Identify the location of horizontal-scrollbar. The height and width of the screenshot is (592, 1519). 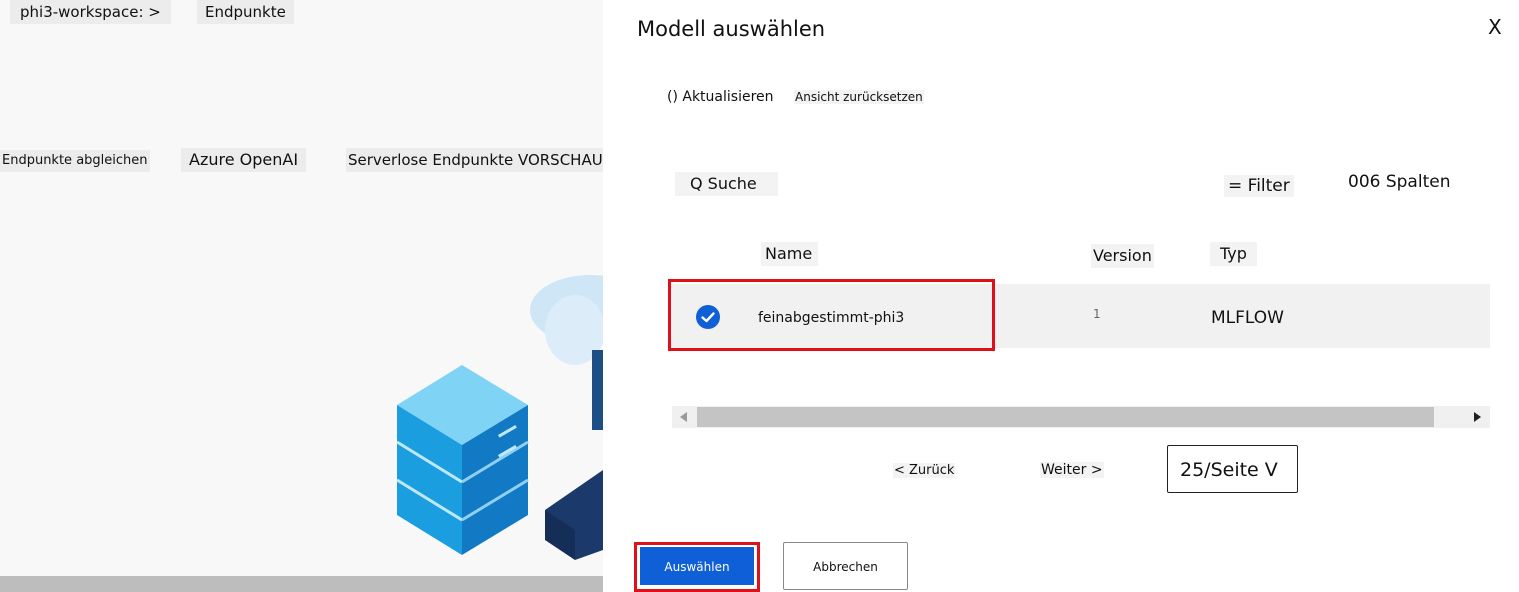
(1081, 417).